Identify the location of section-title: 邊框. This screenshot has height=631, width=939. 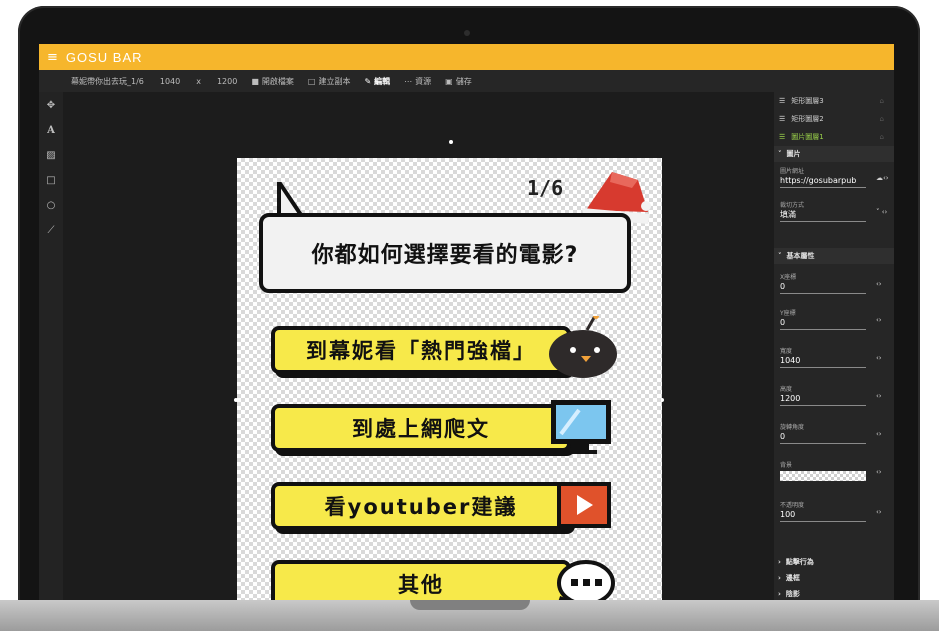
(792, 577).